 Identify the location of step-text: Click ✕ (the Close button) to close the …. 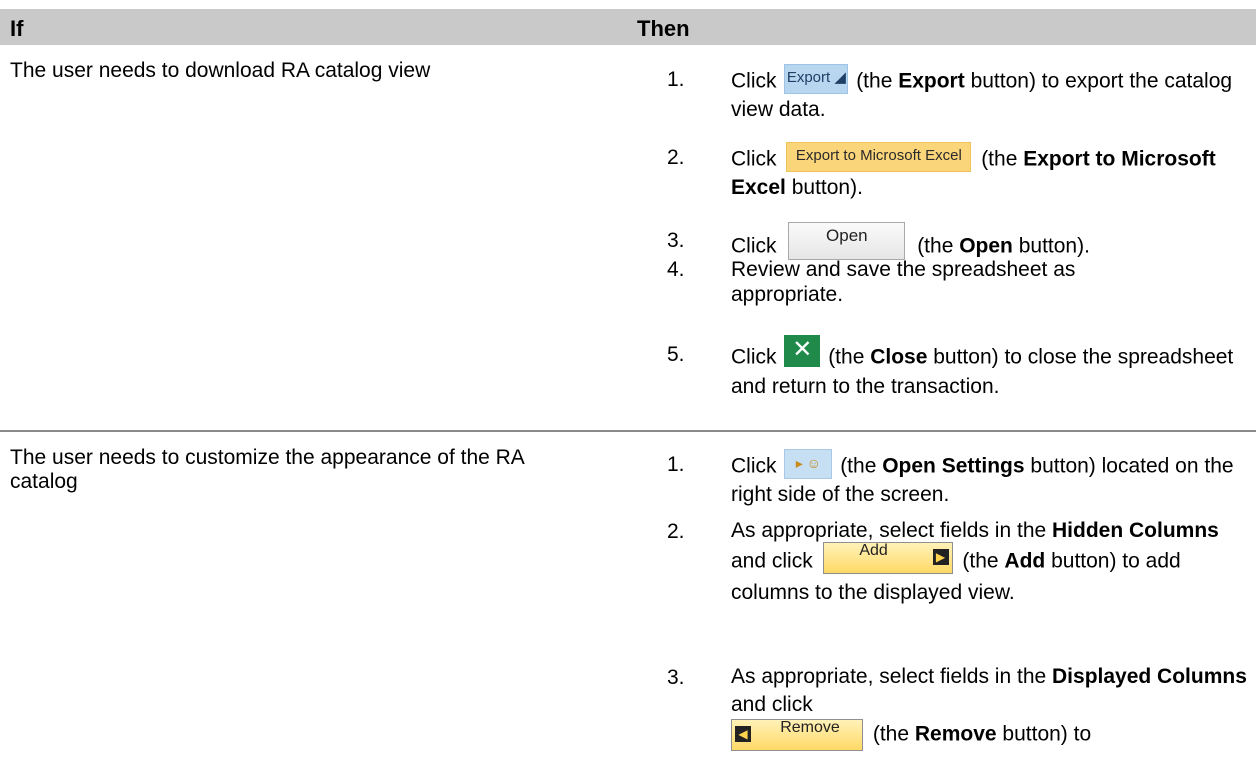
(991, 367).